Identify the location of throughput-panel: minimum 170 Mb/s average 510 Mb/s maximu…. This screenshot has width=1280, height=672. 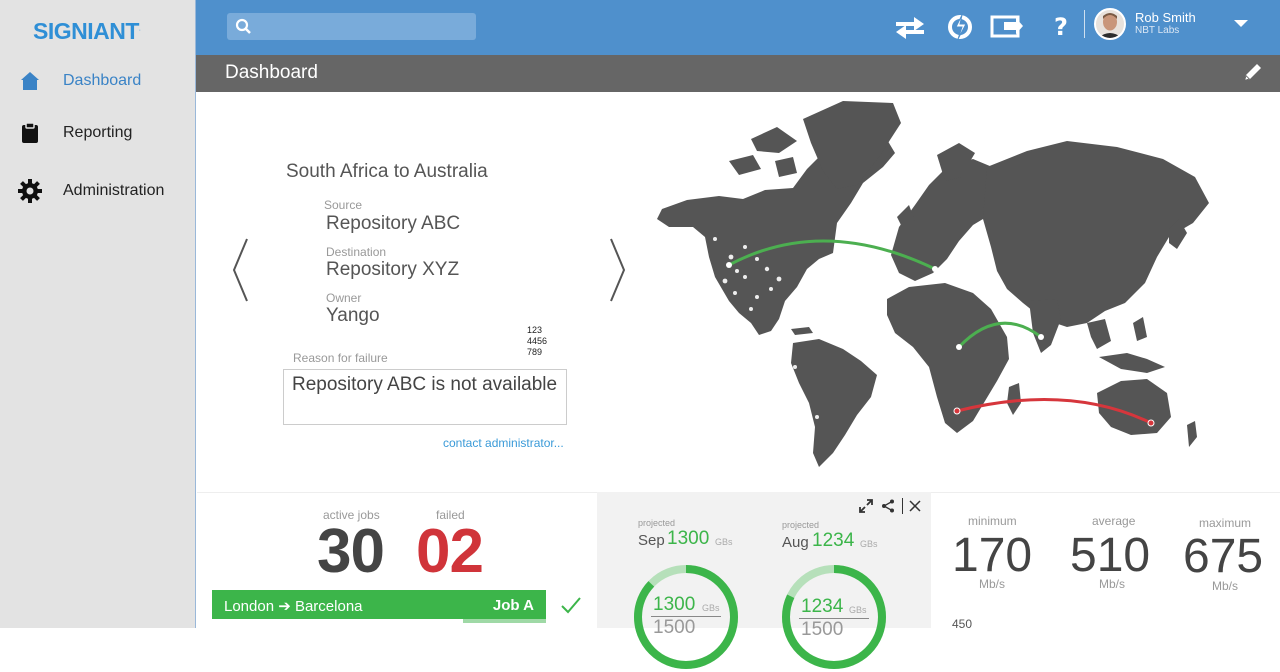
(1105, 561).